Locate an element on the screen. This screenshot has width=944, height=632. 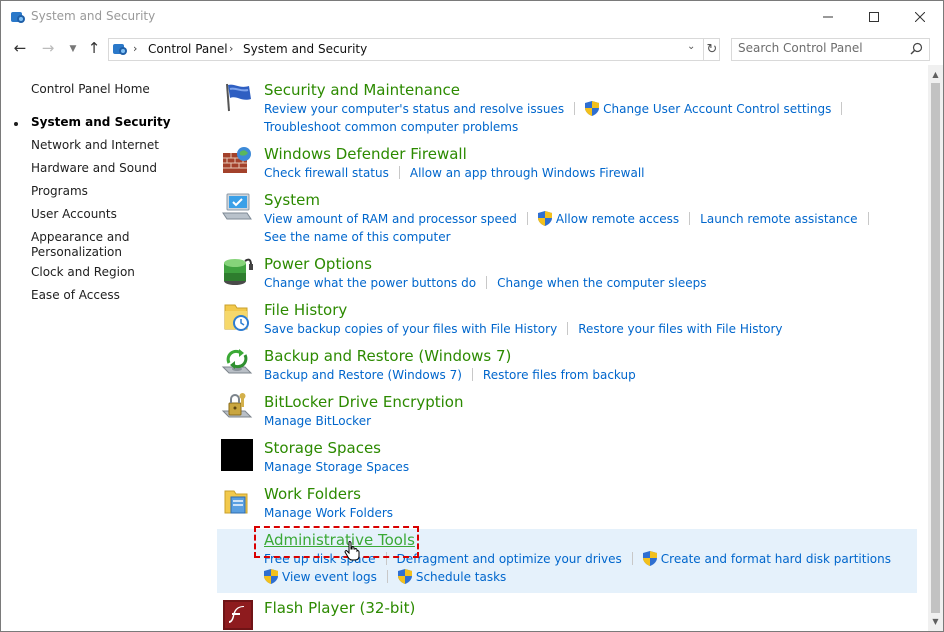
category-title: Security and Maintenance is located at coordinates (362, 90).